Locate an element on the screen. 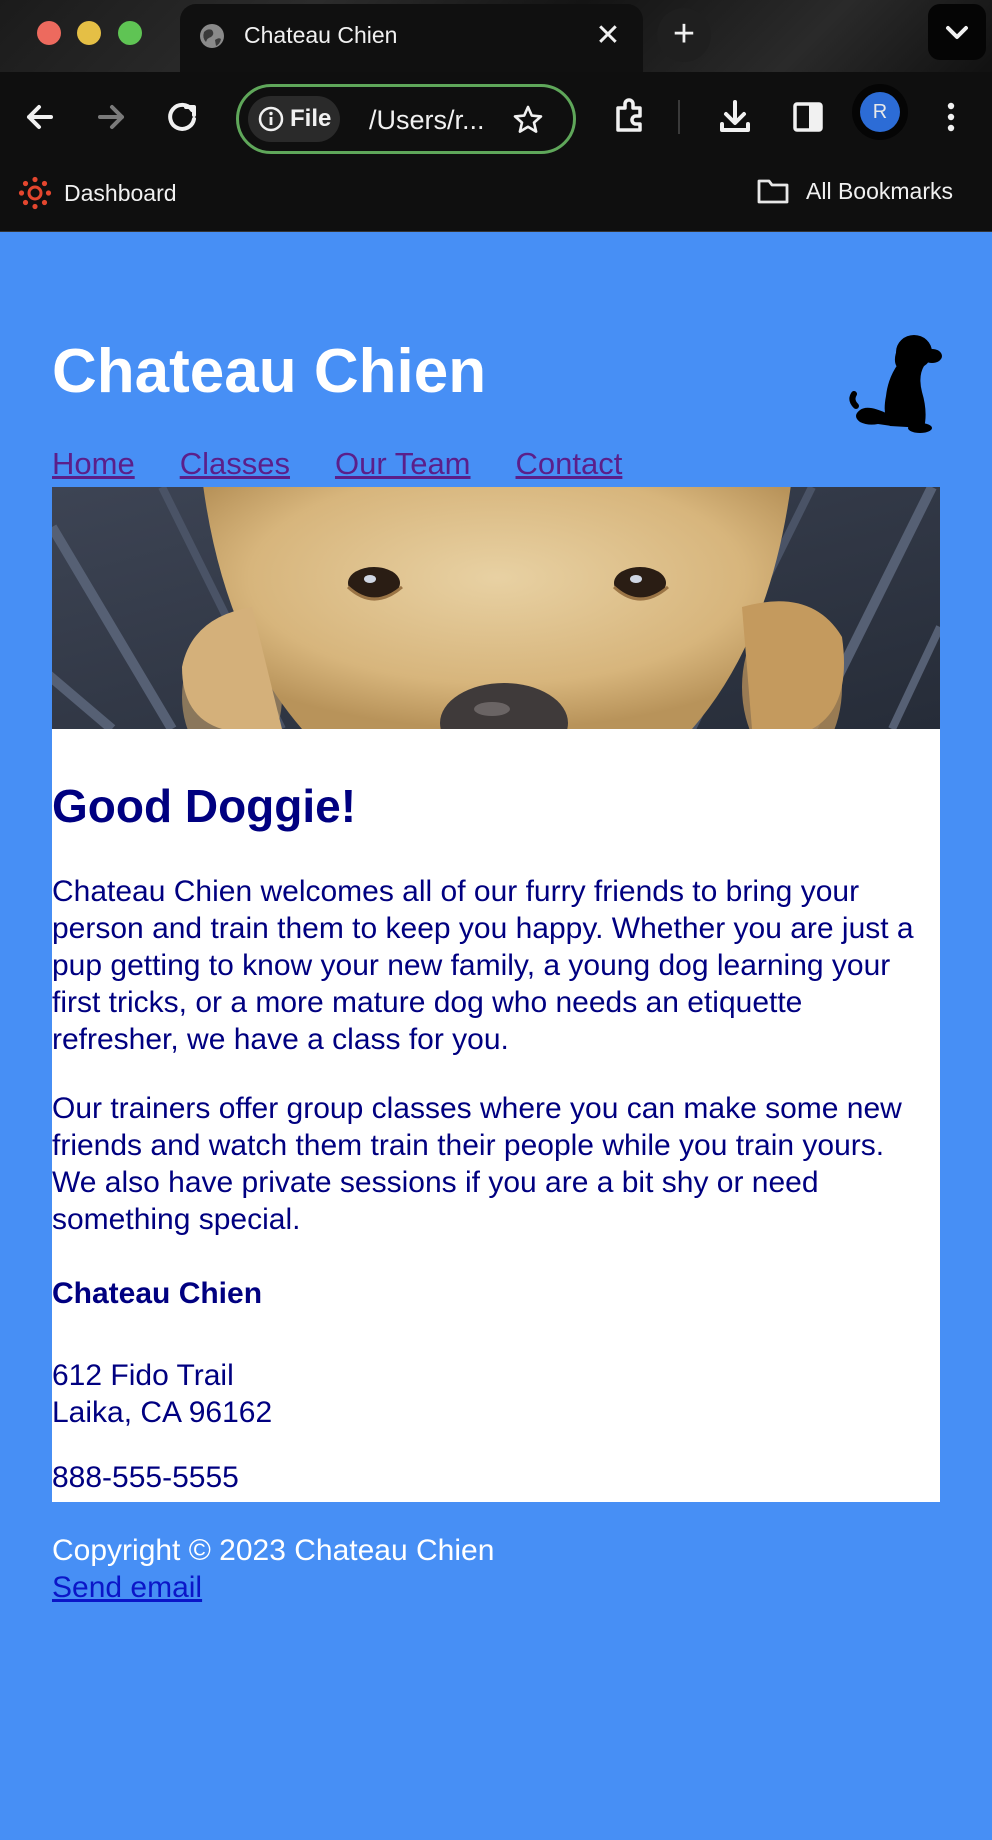 The image size is (992, 1840). bookmark-dashboard: Dashboard is located at coordinates (97, 193).